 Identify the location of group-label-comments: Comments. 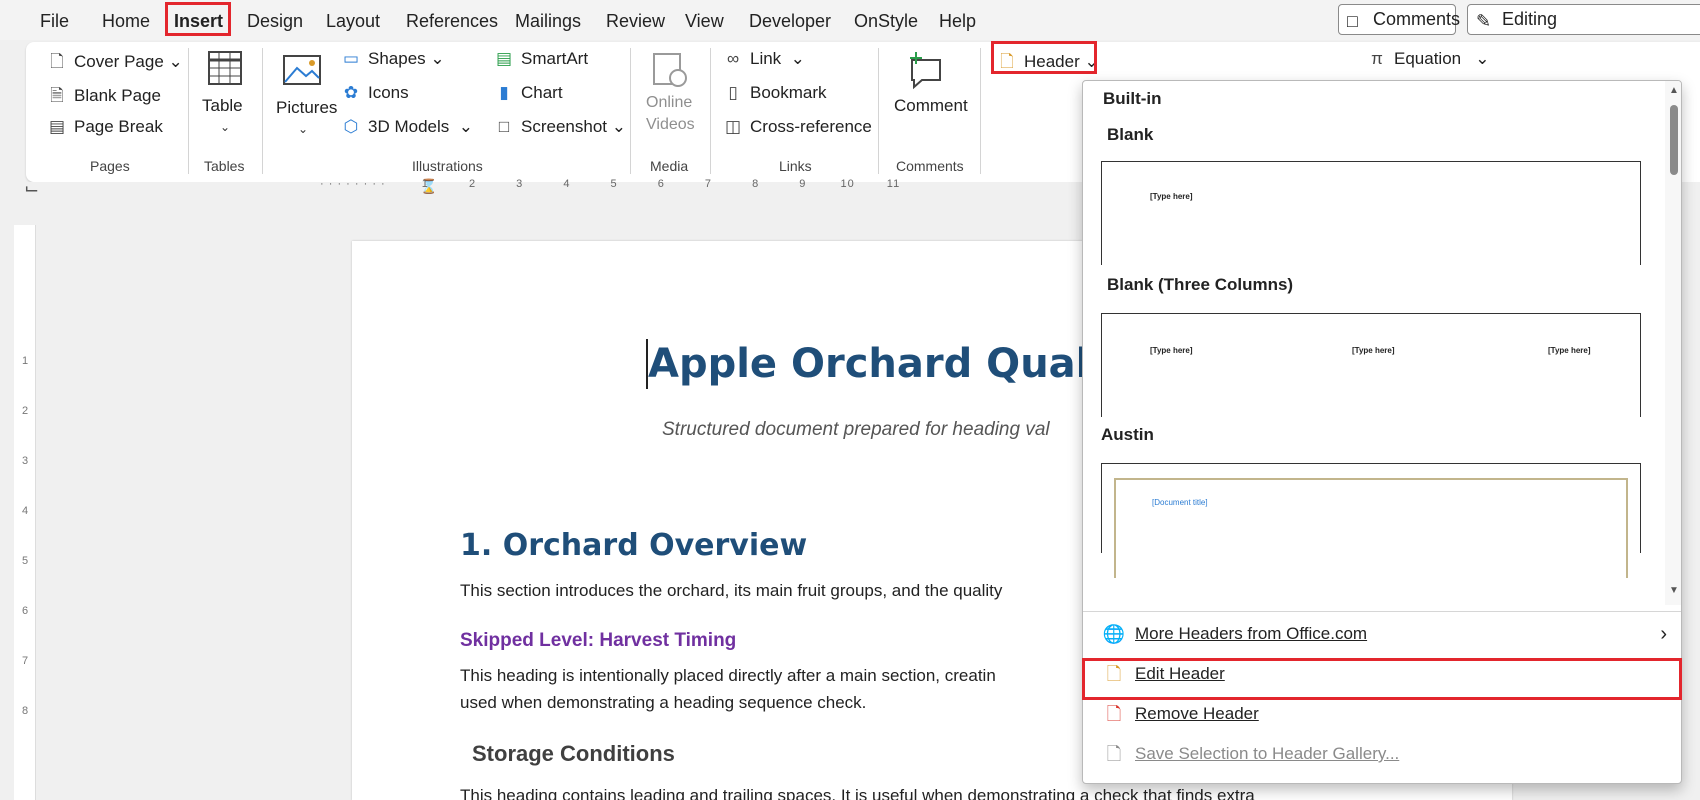
(930, 166).